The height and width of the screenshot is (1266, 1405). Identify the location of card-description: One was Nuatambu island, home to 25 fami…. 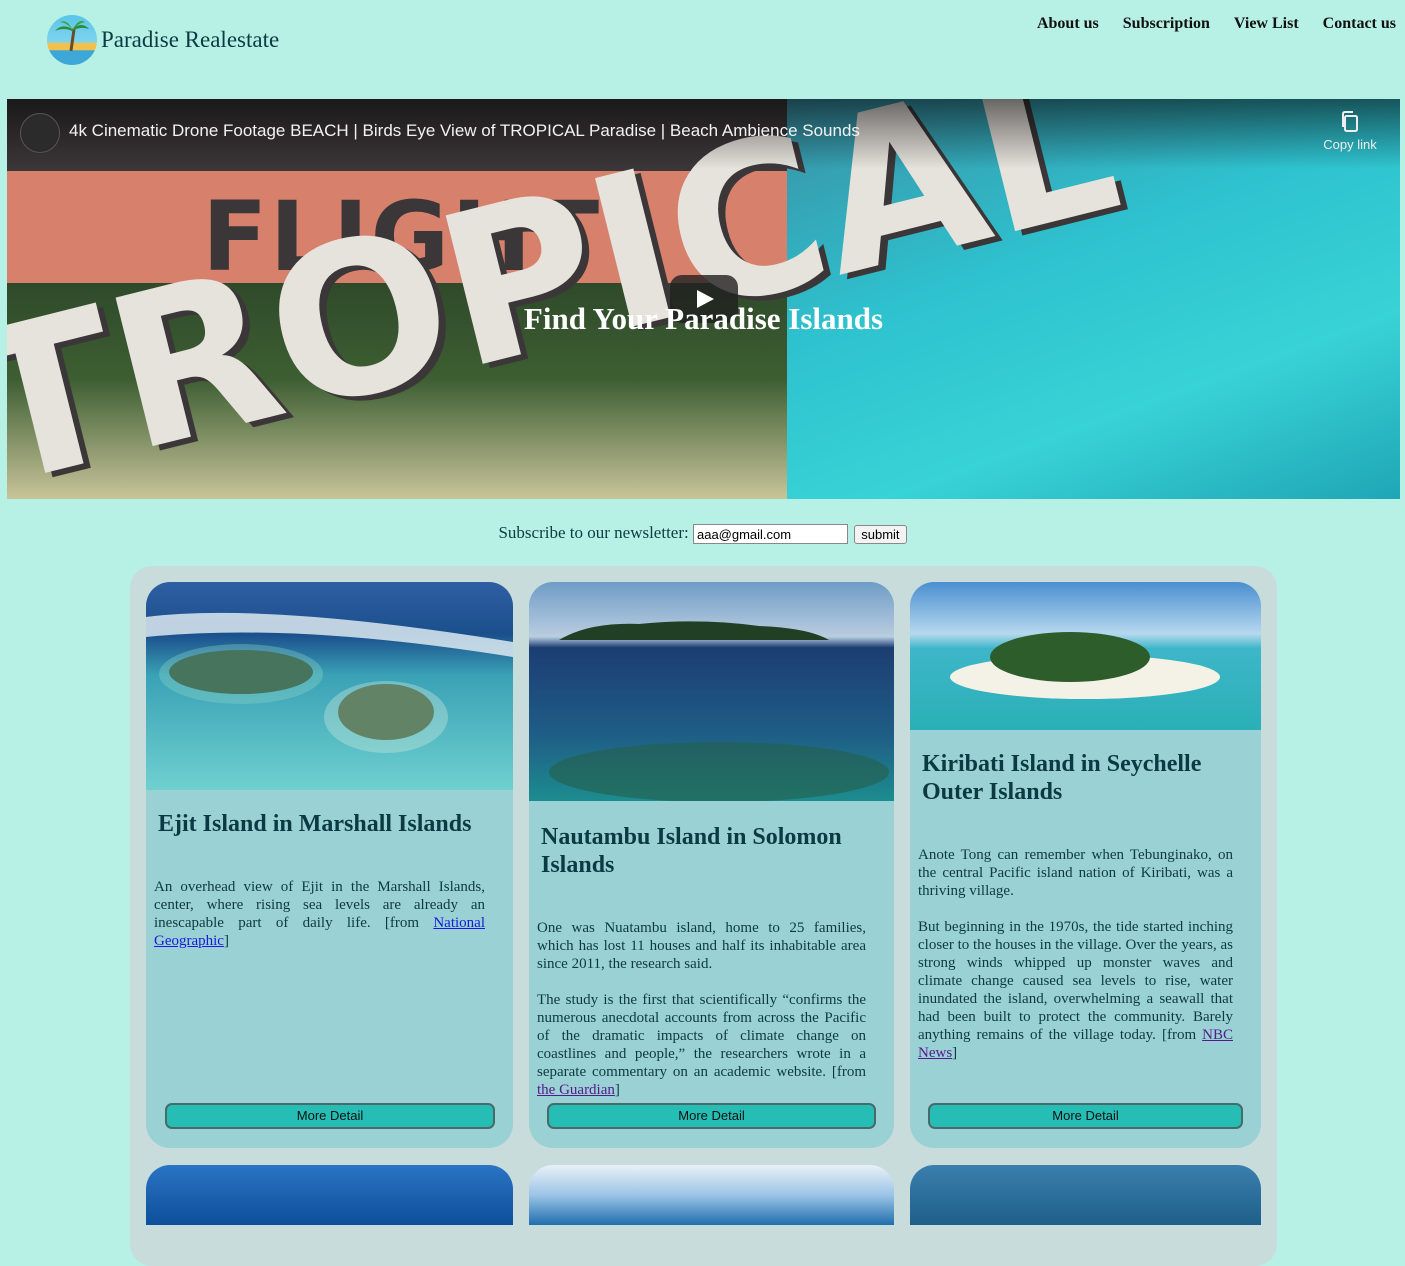
(711, 1009).